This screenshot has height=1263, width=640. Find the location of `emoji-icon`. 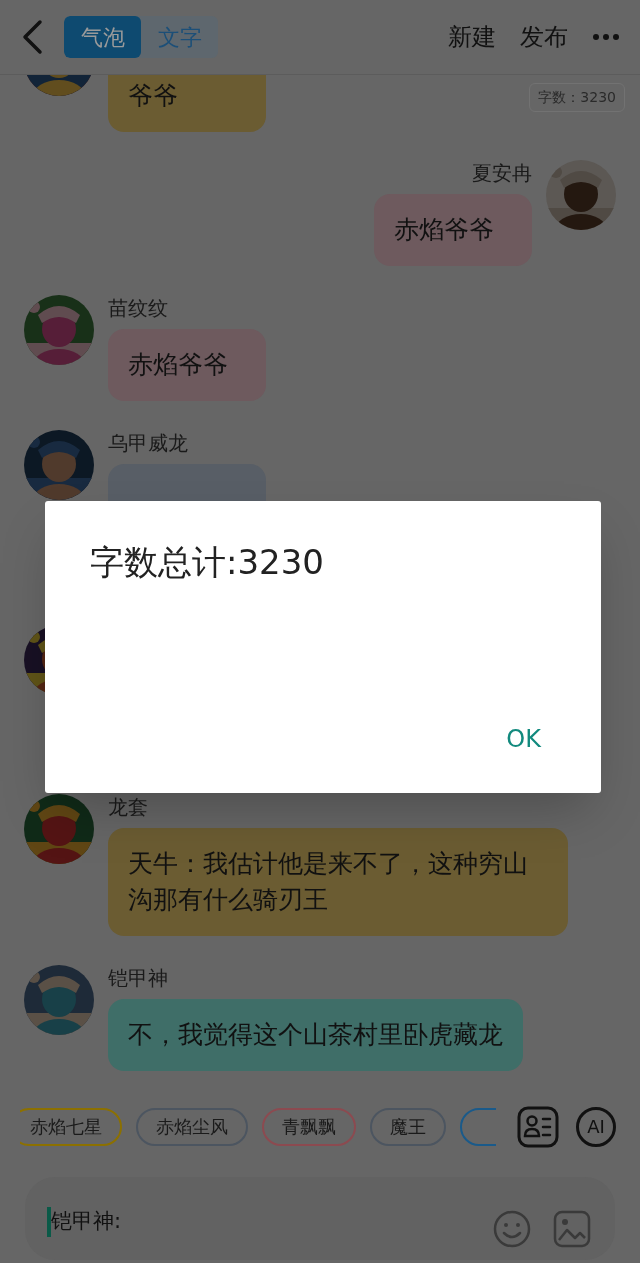

emoji-icon is located at coordinates (512, 1228).